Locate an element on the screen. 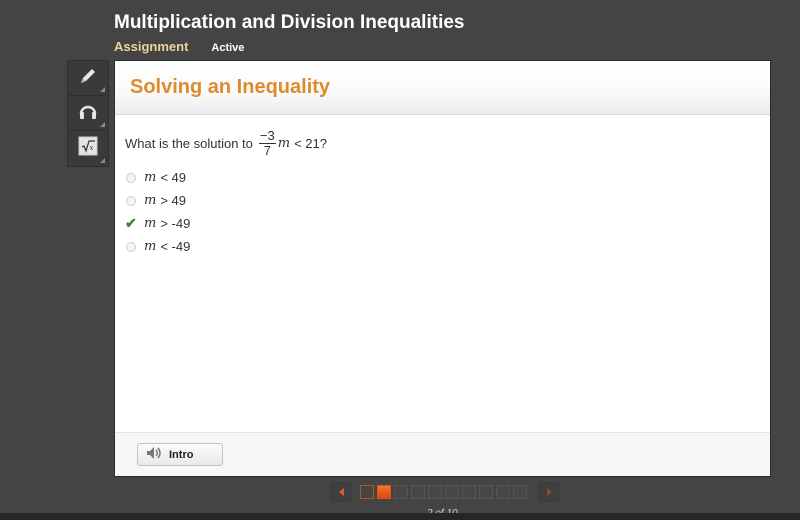 The width and height of the screenshot is (800, 520). question-suffix: < 21? is located at coordinates (310, 143).